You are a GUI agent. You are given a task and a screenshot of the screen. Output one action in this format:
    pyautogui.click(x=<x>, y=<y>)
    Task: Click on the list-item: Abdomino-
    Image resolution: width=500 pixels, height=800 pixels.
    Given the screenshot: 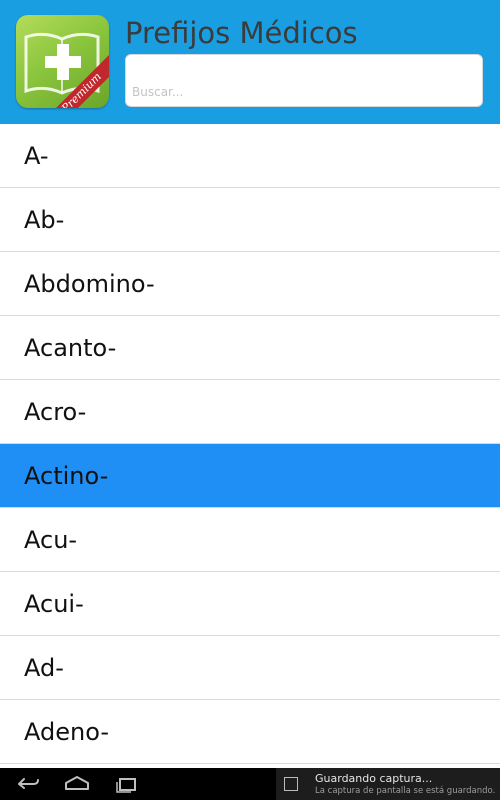 What is the action you would take?
    pyautogui.click(x=250, y=284)
    